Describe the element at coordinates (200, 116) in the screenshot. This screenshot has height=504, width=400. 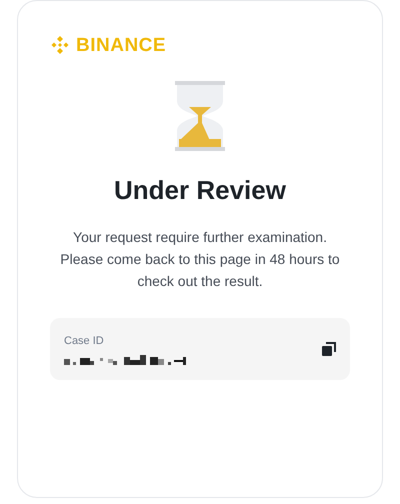
I see `hourglass-icon` at that location.